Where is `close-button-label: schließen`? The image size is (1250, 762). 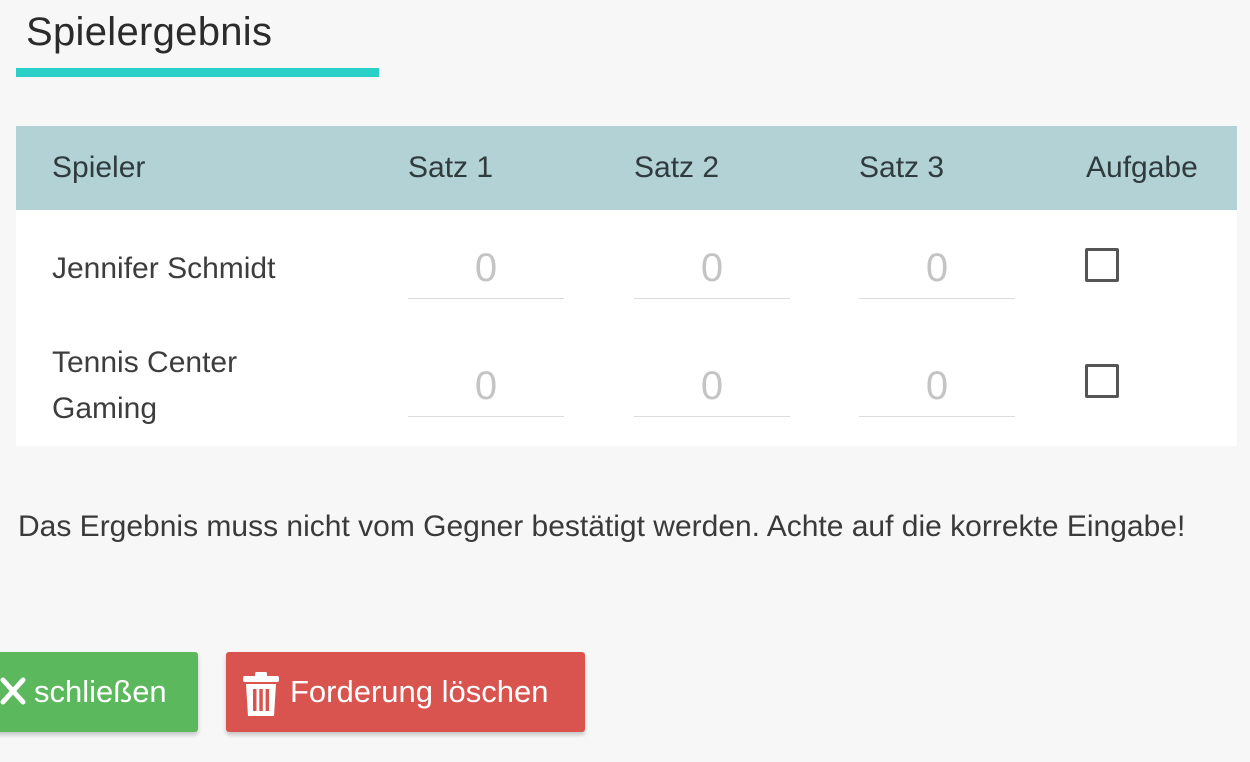
close-button-label: schließen is located at coordinates (100, 691).